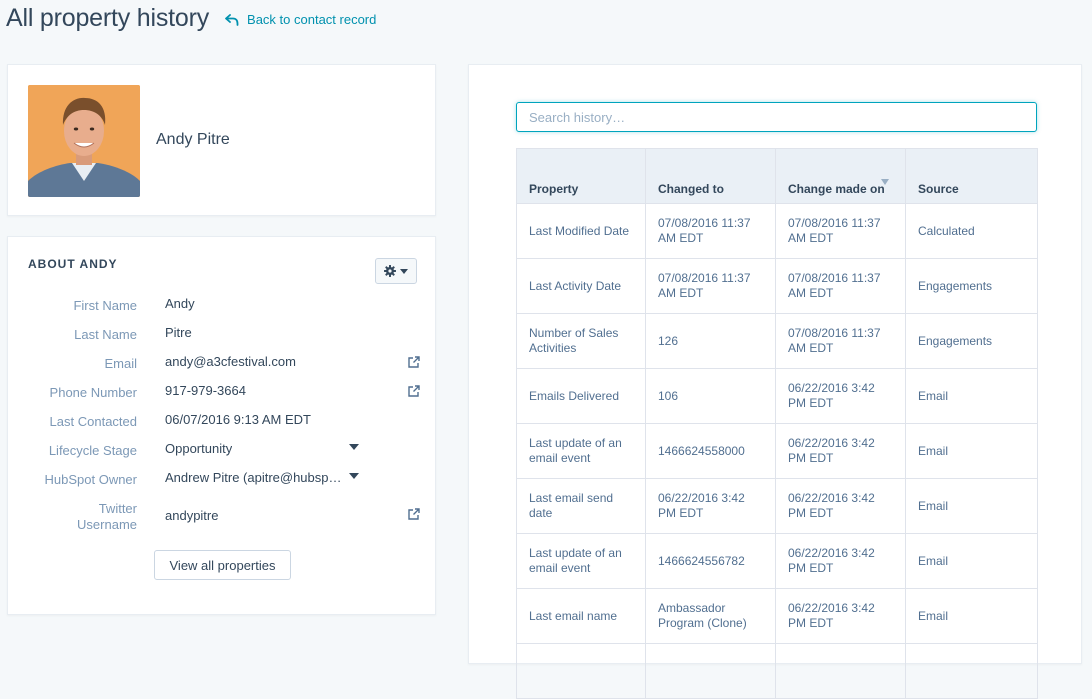 Image resolution: width=1092 pixels, height=699 pixels. What do you see at coordinates (191, 515) in the screenshot?
I see `property-value: andypitre` at bounding box center [191, 515].